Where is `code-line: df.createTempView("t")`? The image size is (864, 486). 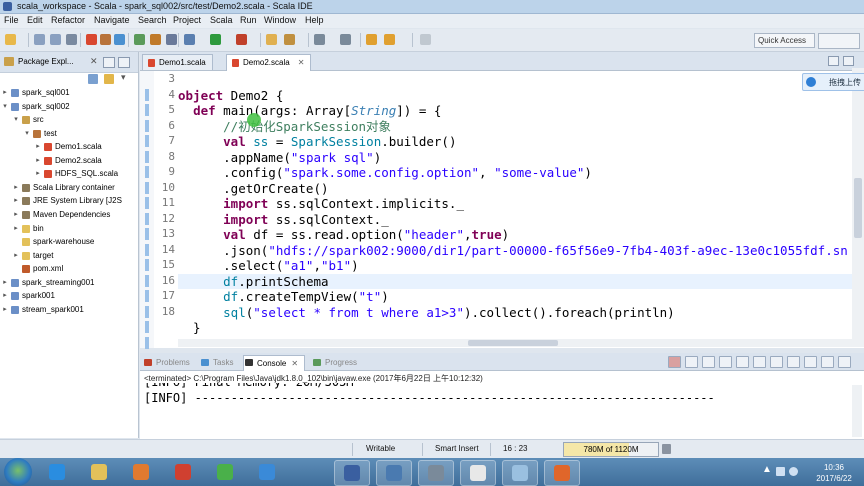 code-line: df.createTempView("t") is located at coordinates (283, 297).